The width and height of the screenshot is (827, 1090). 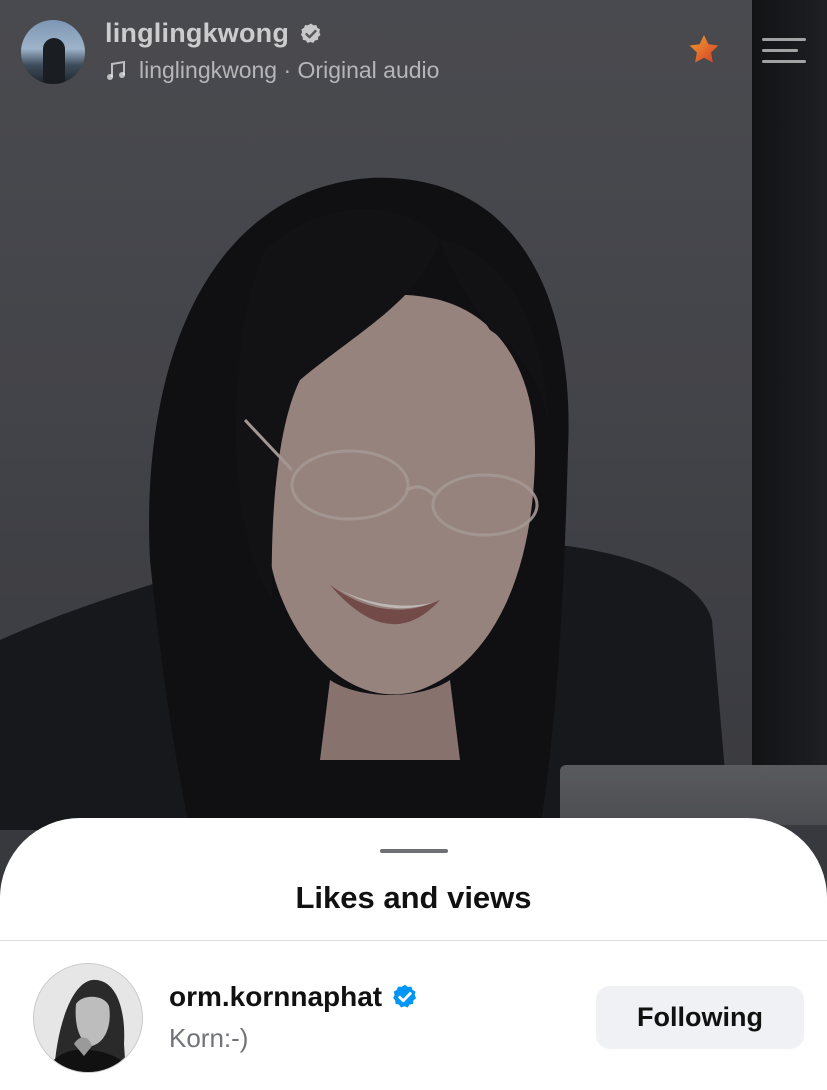 What do you see at coordinates (197, 33) in the screenshot?
I see `username-text: linglingkwong` at bounding box center [197, 33].